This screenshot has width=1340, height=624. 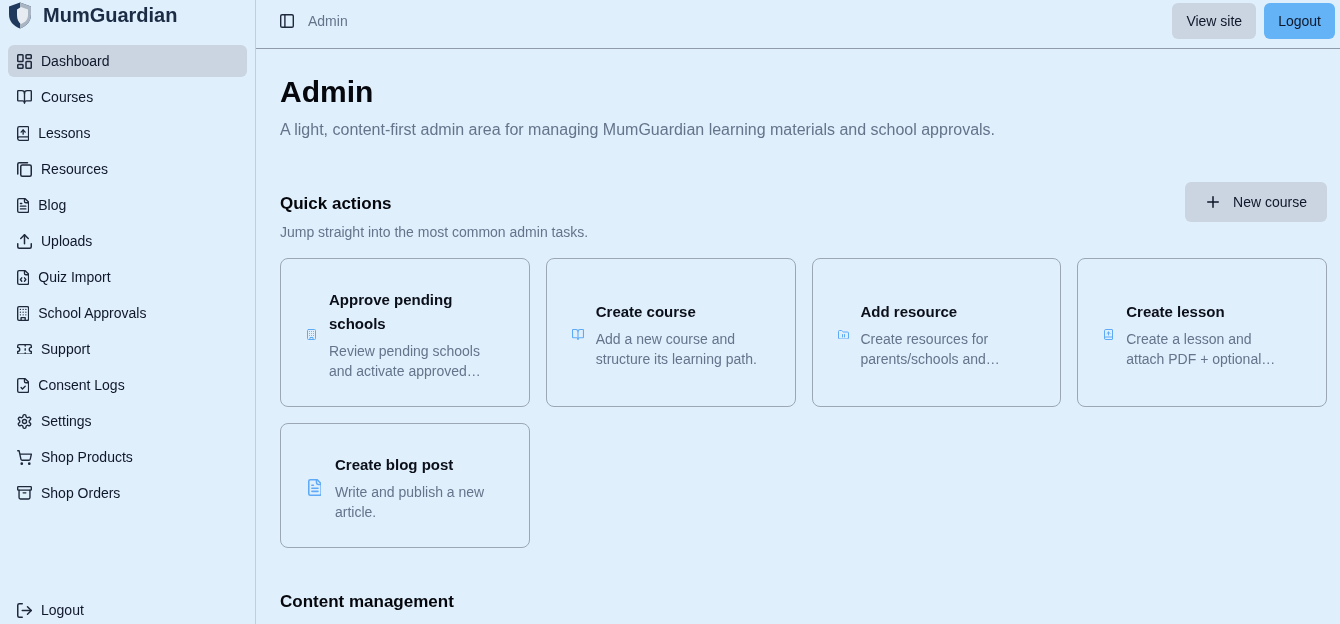 I want to click on settings-icon, so click(x=24, y=421).